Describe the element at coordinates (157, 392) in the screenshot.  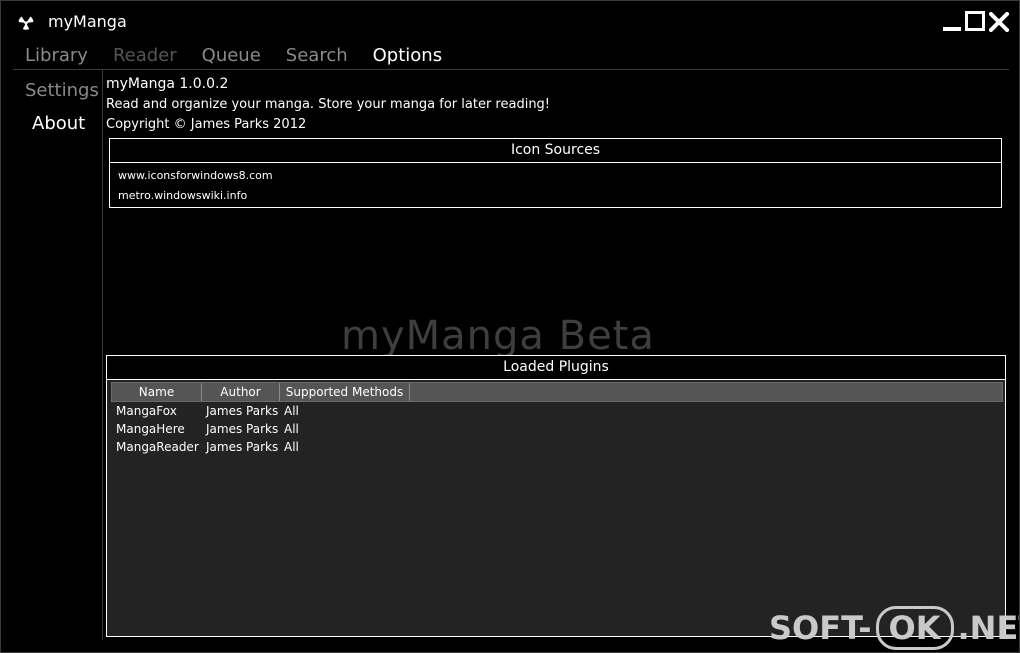
I see `column-header-name: Name` at that location.